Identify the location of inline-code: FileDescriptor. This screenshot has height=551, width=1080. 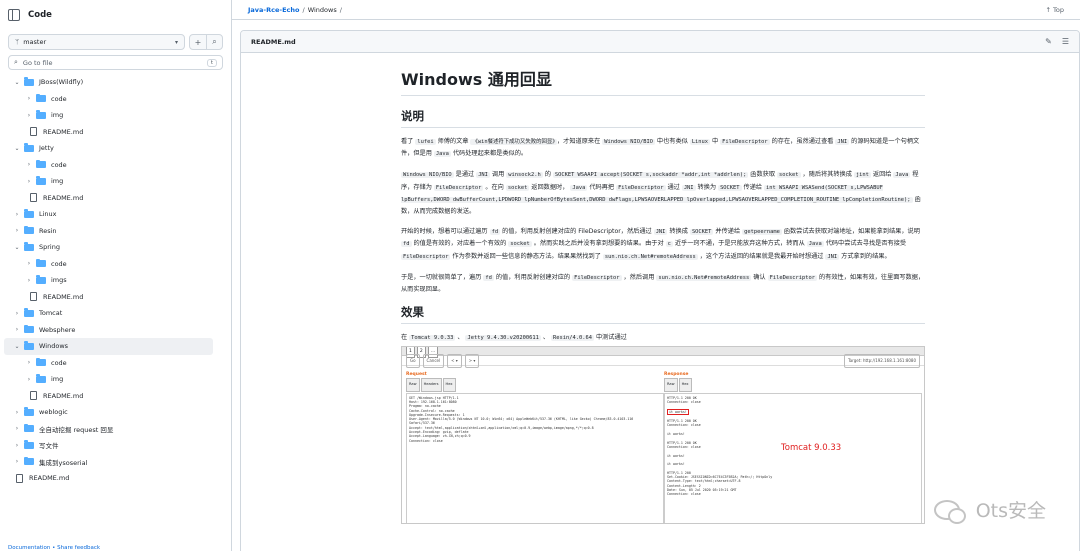
(597, 277).